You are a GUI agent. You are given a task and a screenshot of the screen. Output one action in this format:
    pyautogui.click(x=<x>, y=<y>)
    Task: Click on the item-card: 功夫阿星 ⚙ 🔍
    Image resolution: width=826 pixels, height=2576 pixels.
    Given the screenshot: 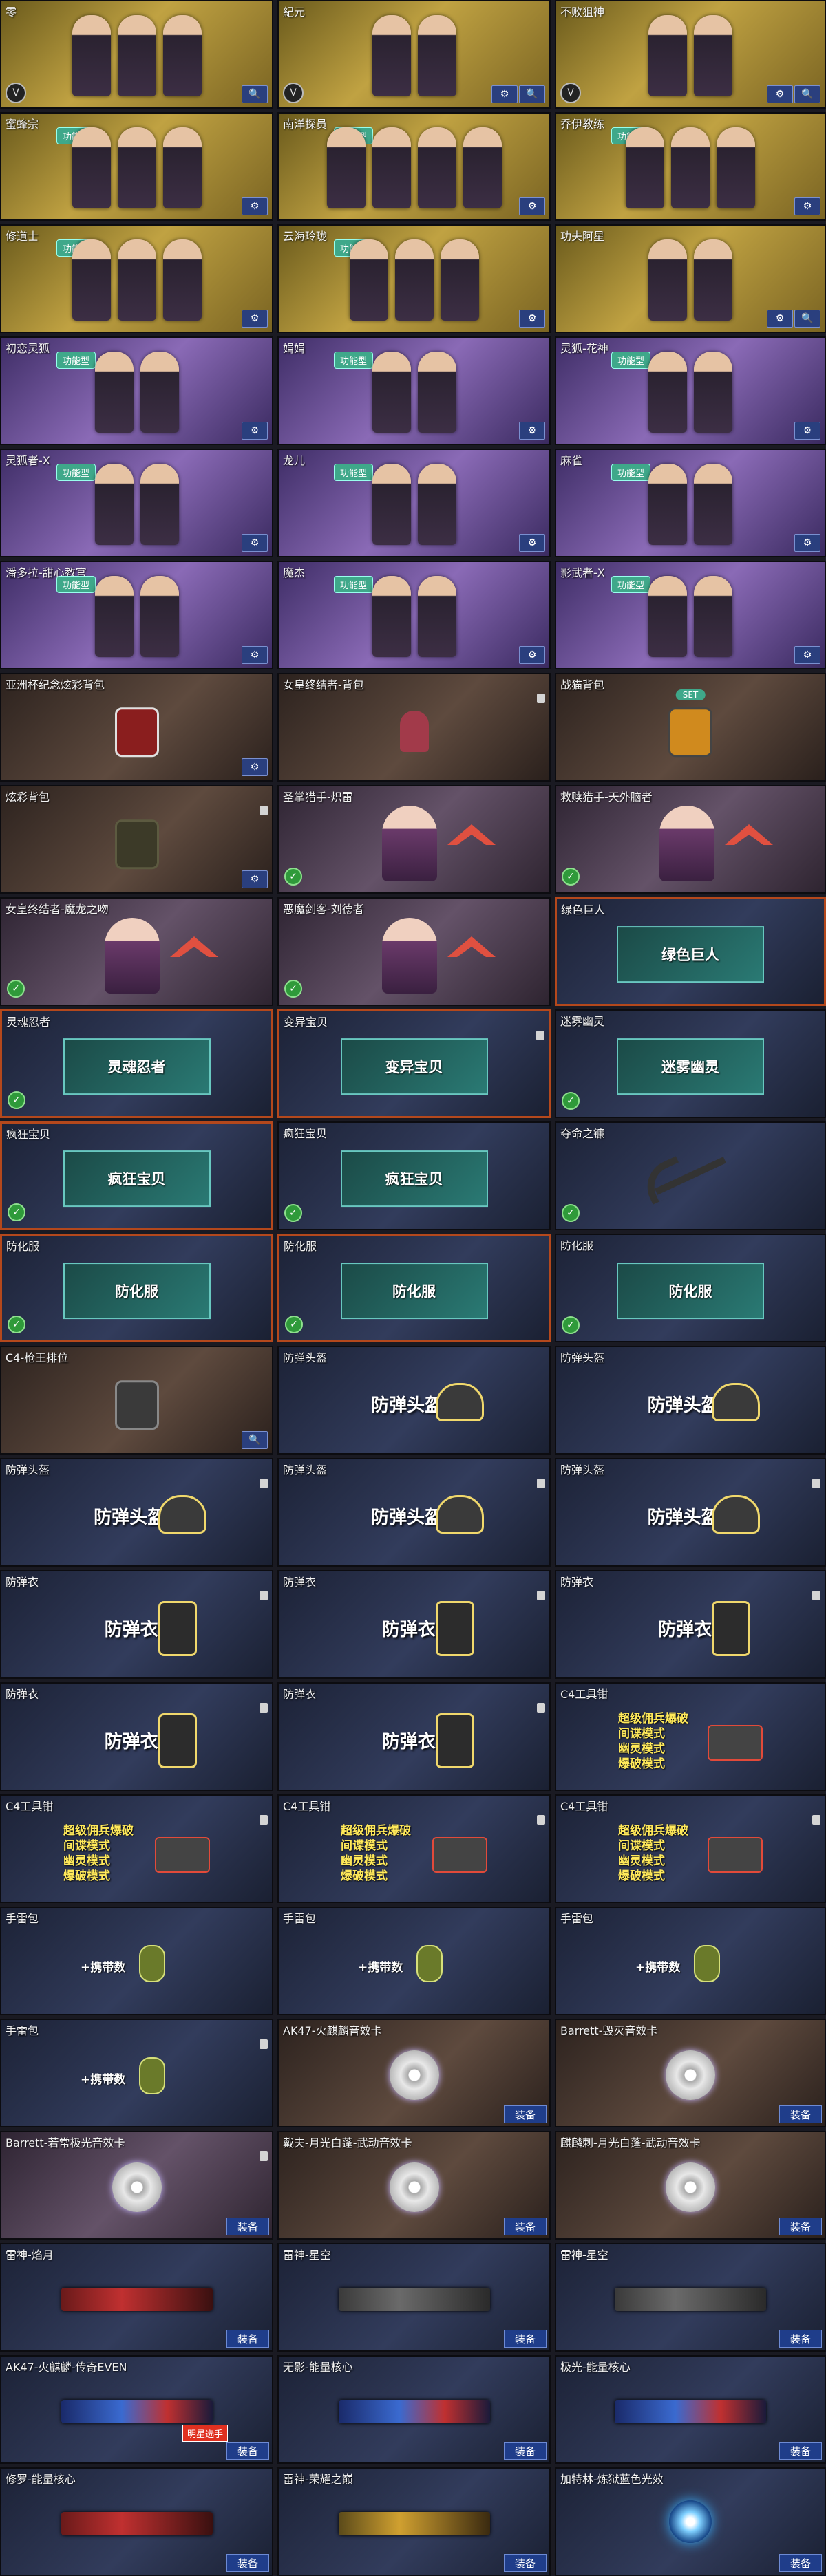 What is the action you would take?
    pyautogui.click(x=691, y=278)
    